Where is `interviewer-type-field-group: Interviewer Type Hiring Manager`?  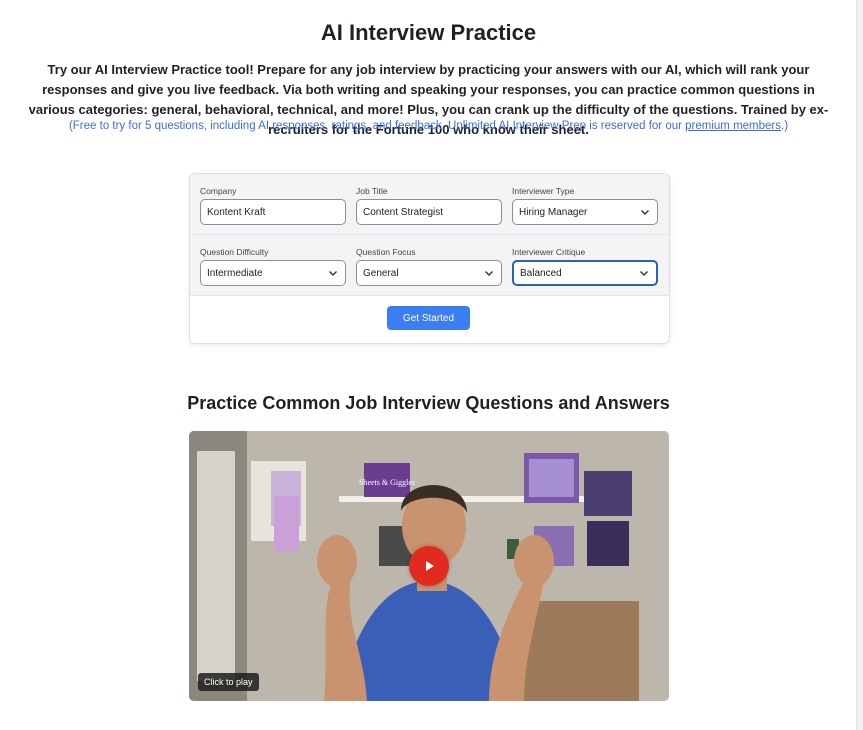 interviewer-type-field-group: Interviewer Type Hiring Manager is located at coordinates (585, 205).